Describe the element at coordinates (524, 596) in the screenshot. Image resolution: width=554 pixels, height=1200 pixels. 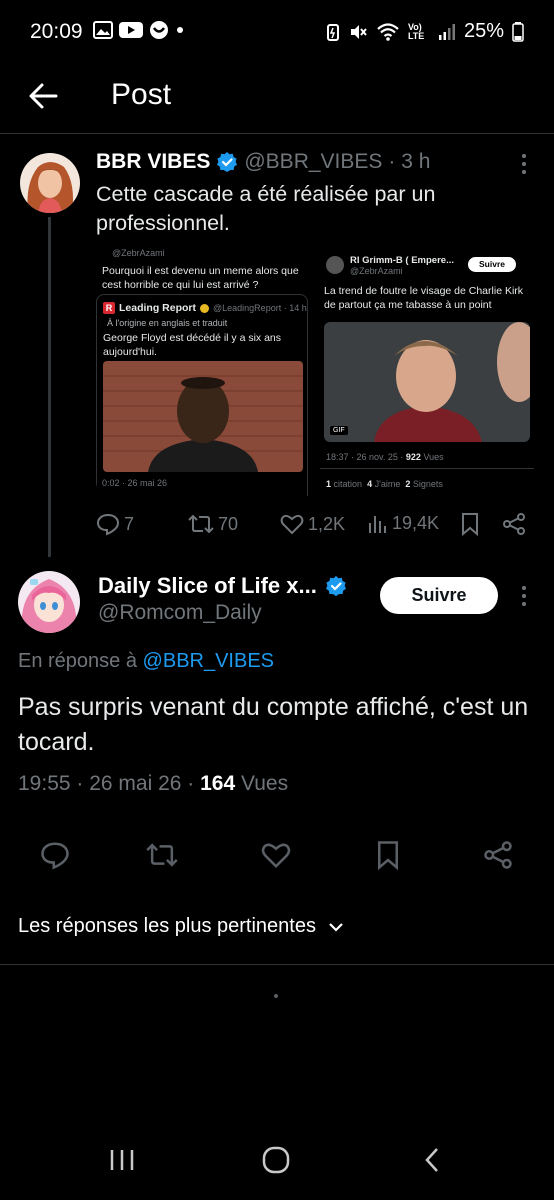
I see `reply-more-button` at that location.